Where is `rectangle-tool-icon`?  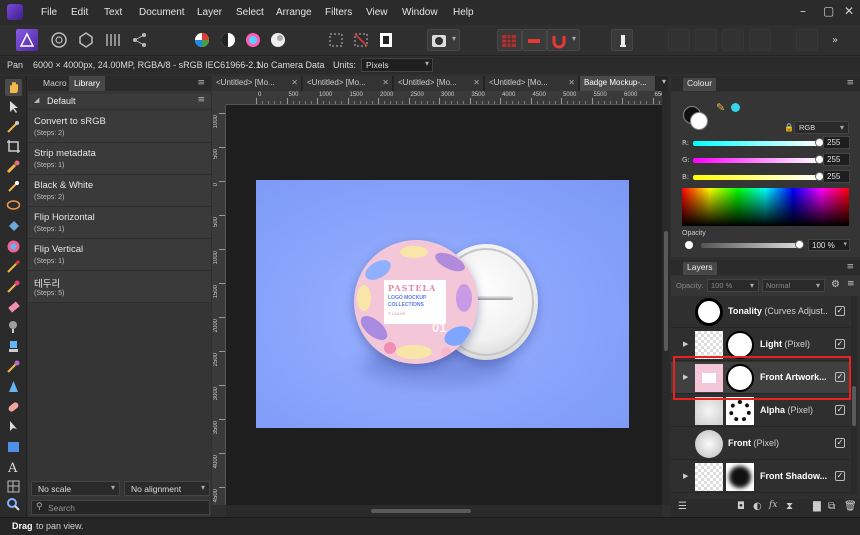 rectangle-tool-icon is located at coordinates (13, 446).